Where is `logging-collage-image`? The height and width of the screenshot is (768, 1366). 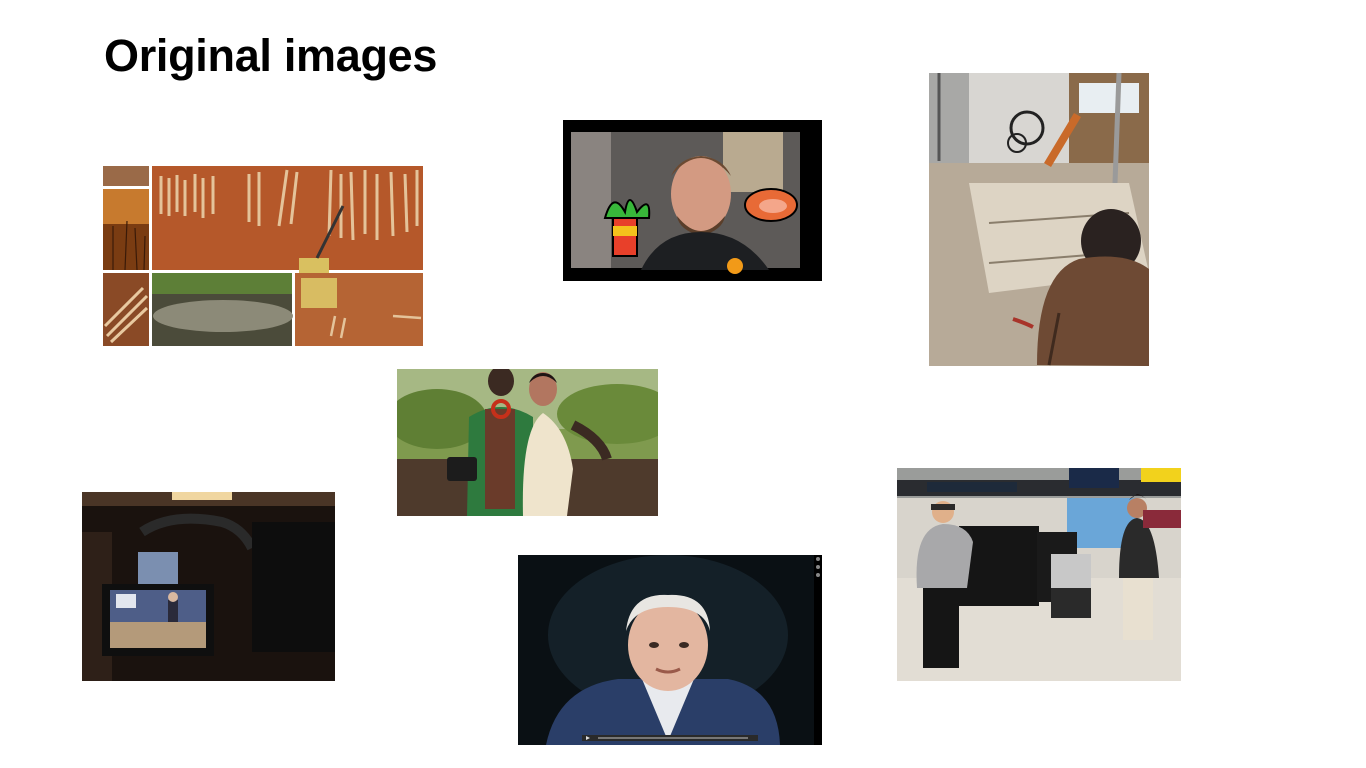
logging-collage-image is located at coordinates (263, 256).